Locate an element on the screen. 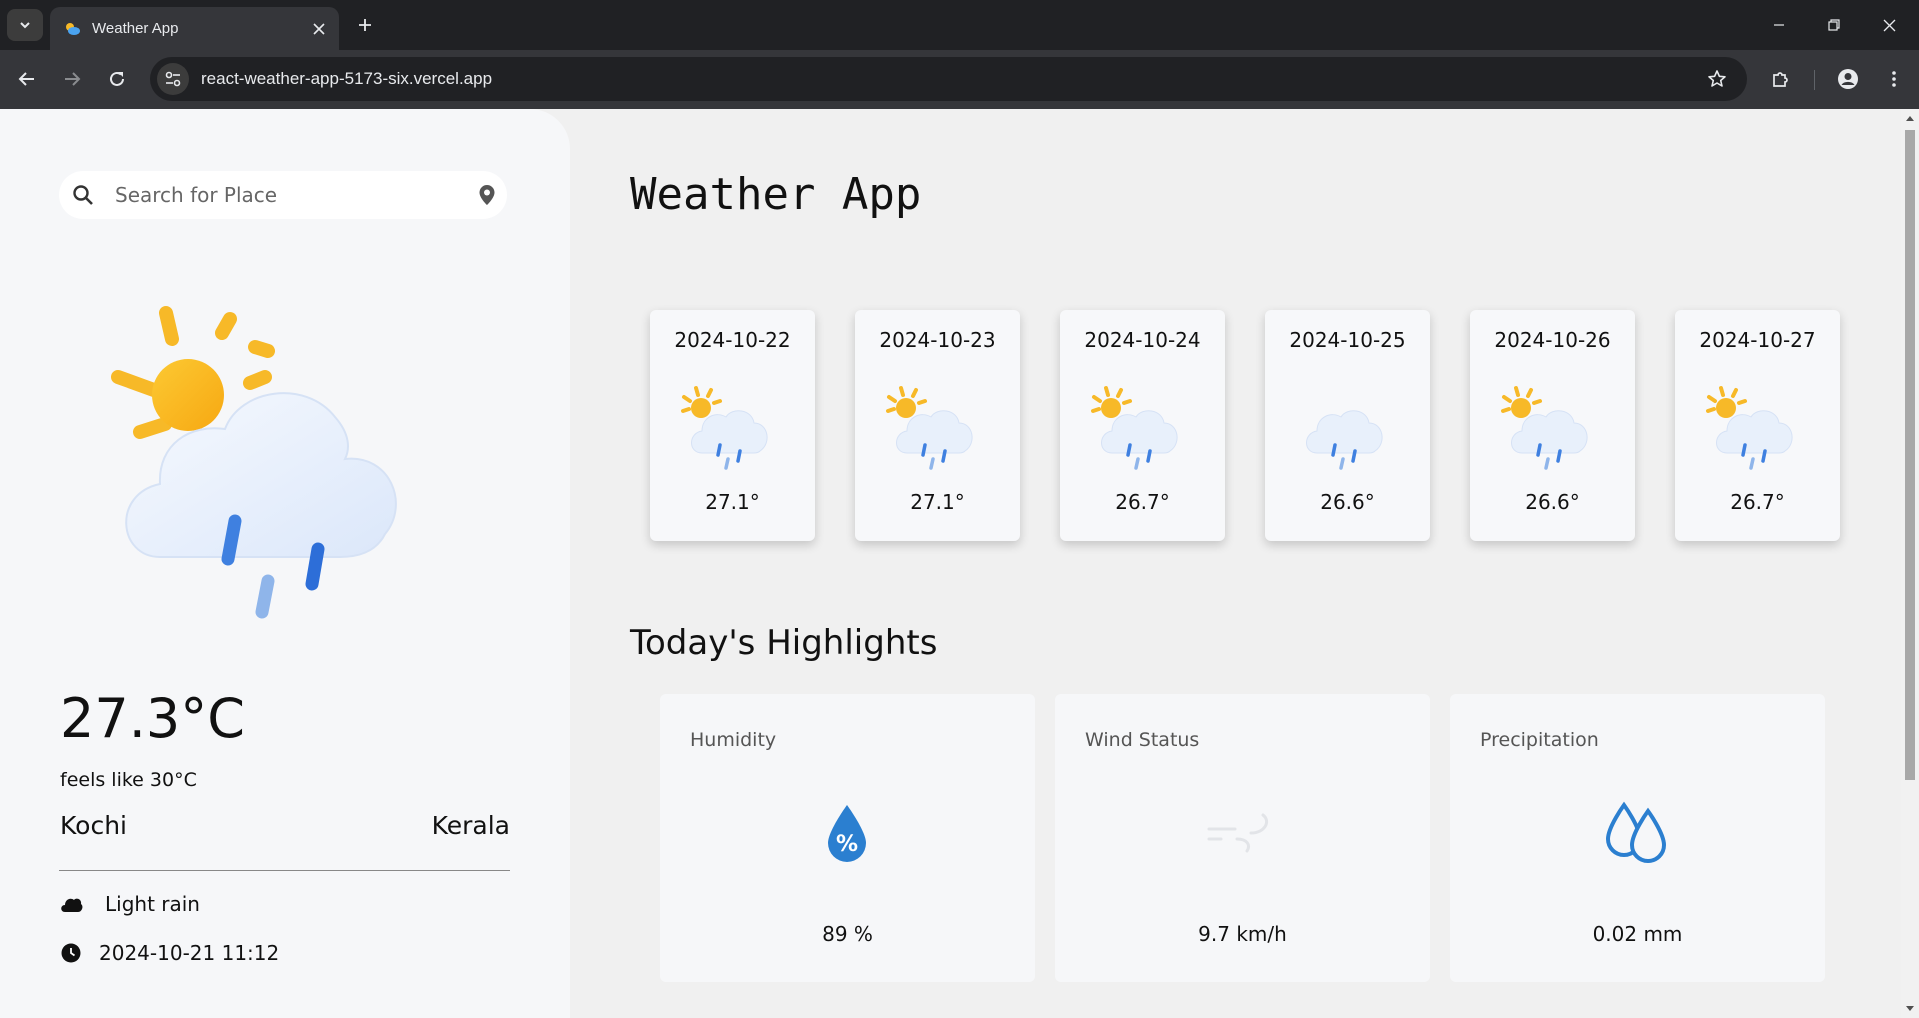 This screenshot has width=1919, height=1018. reload-icon is located at coordinates (117, 78).